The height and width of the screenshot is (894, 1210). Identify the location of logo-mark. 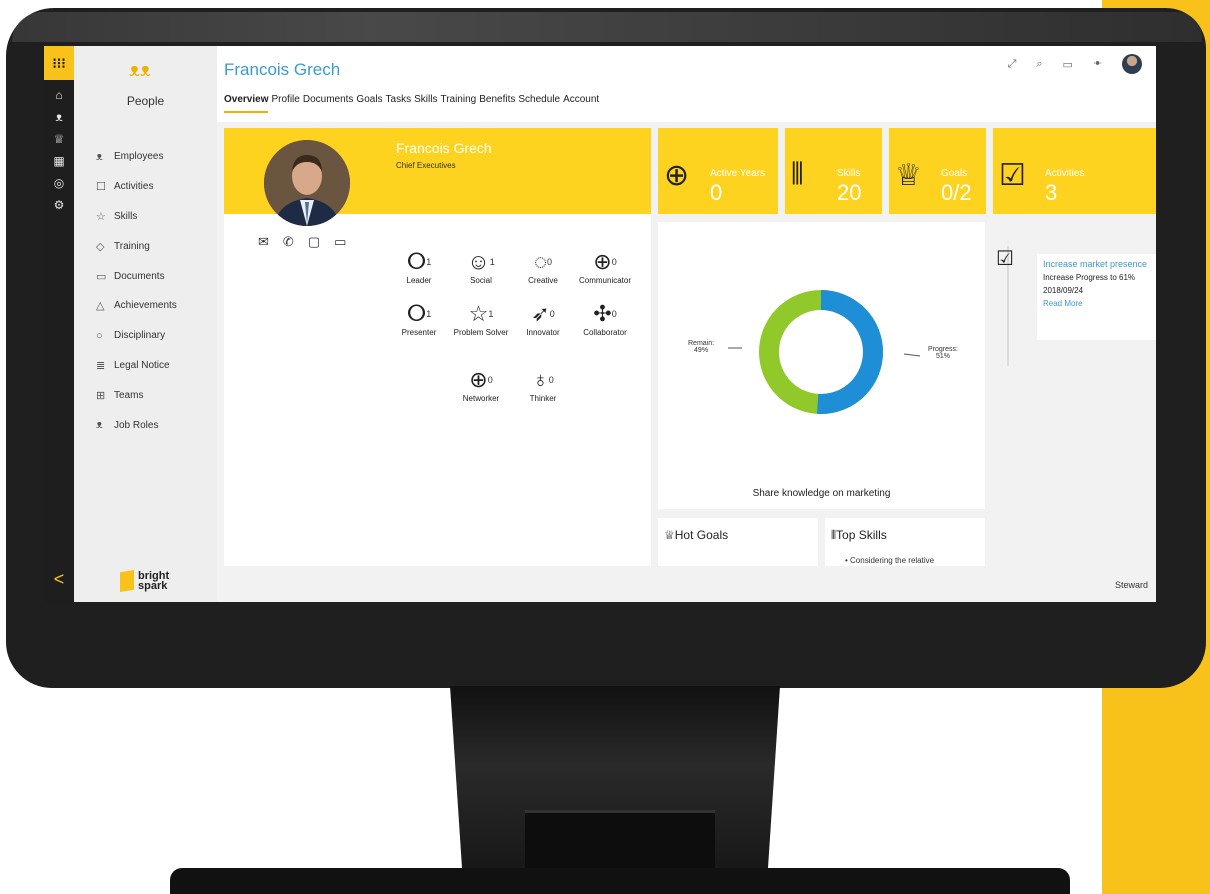
(127, 581).